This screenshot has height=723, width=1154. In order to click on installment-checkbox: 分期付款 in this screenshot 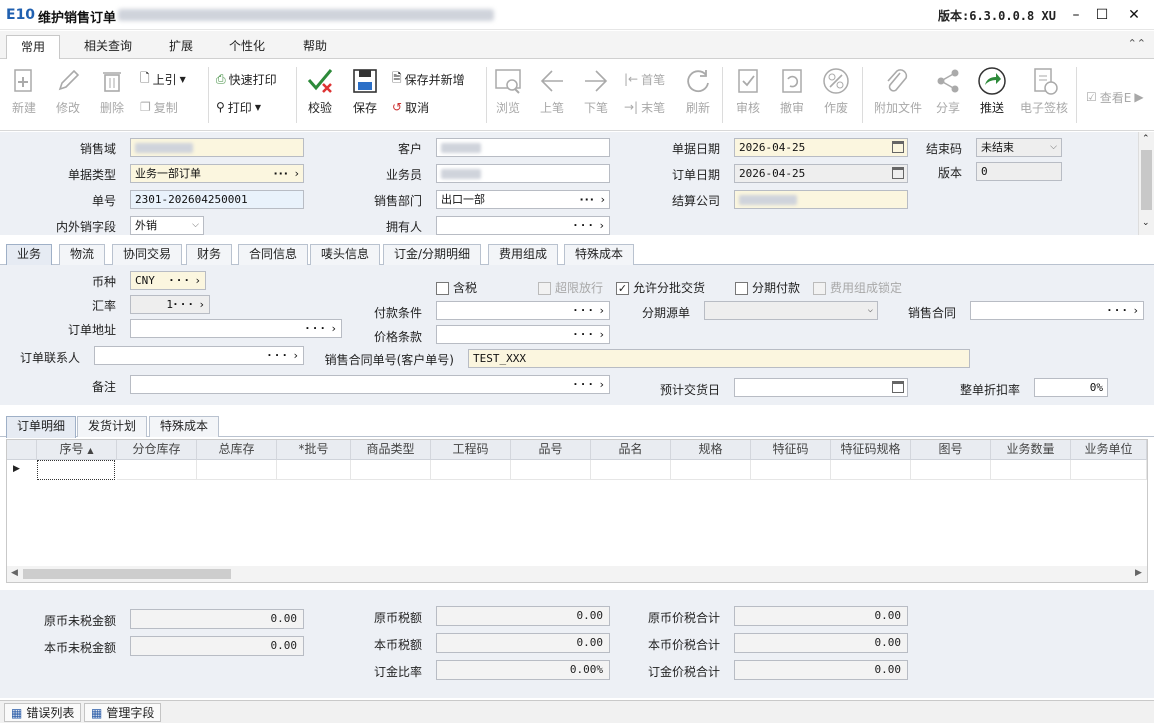, I will do `click(767, 287)`.